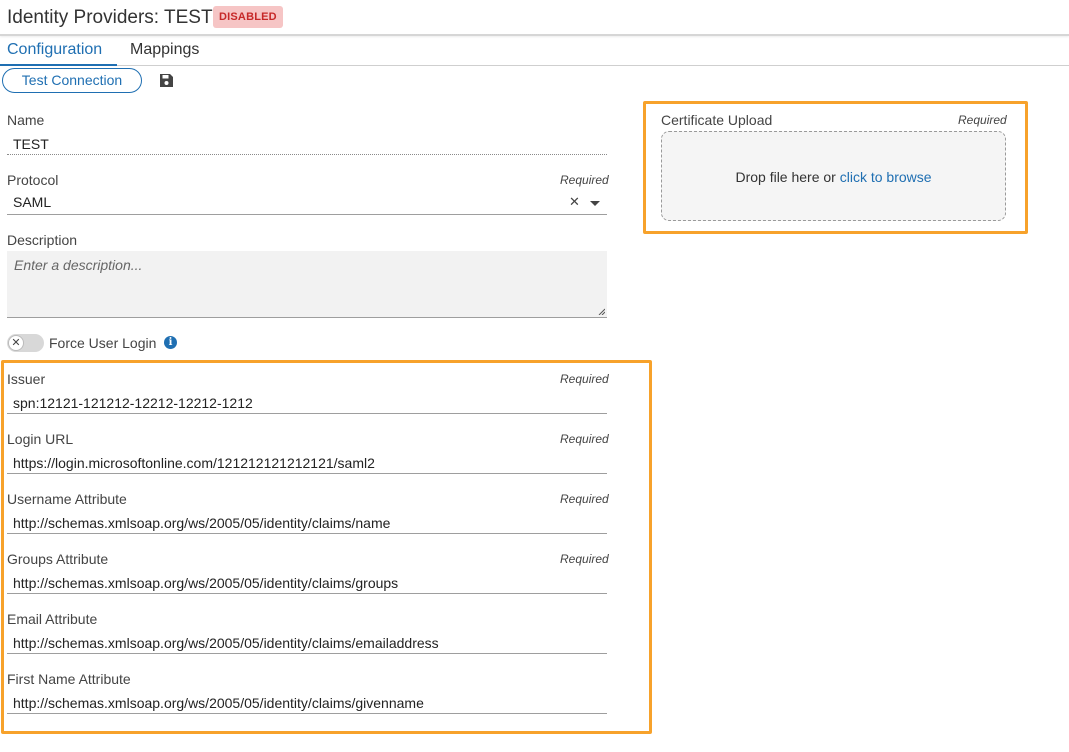  I want to click on browse-link: click to browse, so click(886, 177).